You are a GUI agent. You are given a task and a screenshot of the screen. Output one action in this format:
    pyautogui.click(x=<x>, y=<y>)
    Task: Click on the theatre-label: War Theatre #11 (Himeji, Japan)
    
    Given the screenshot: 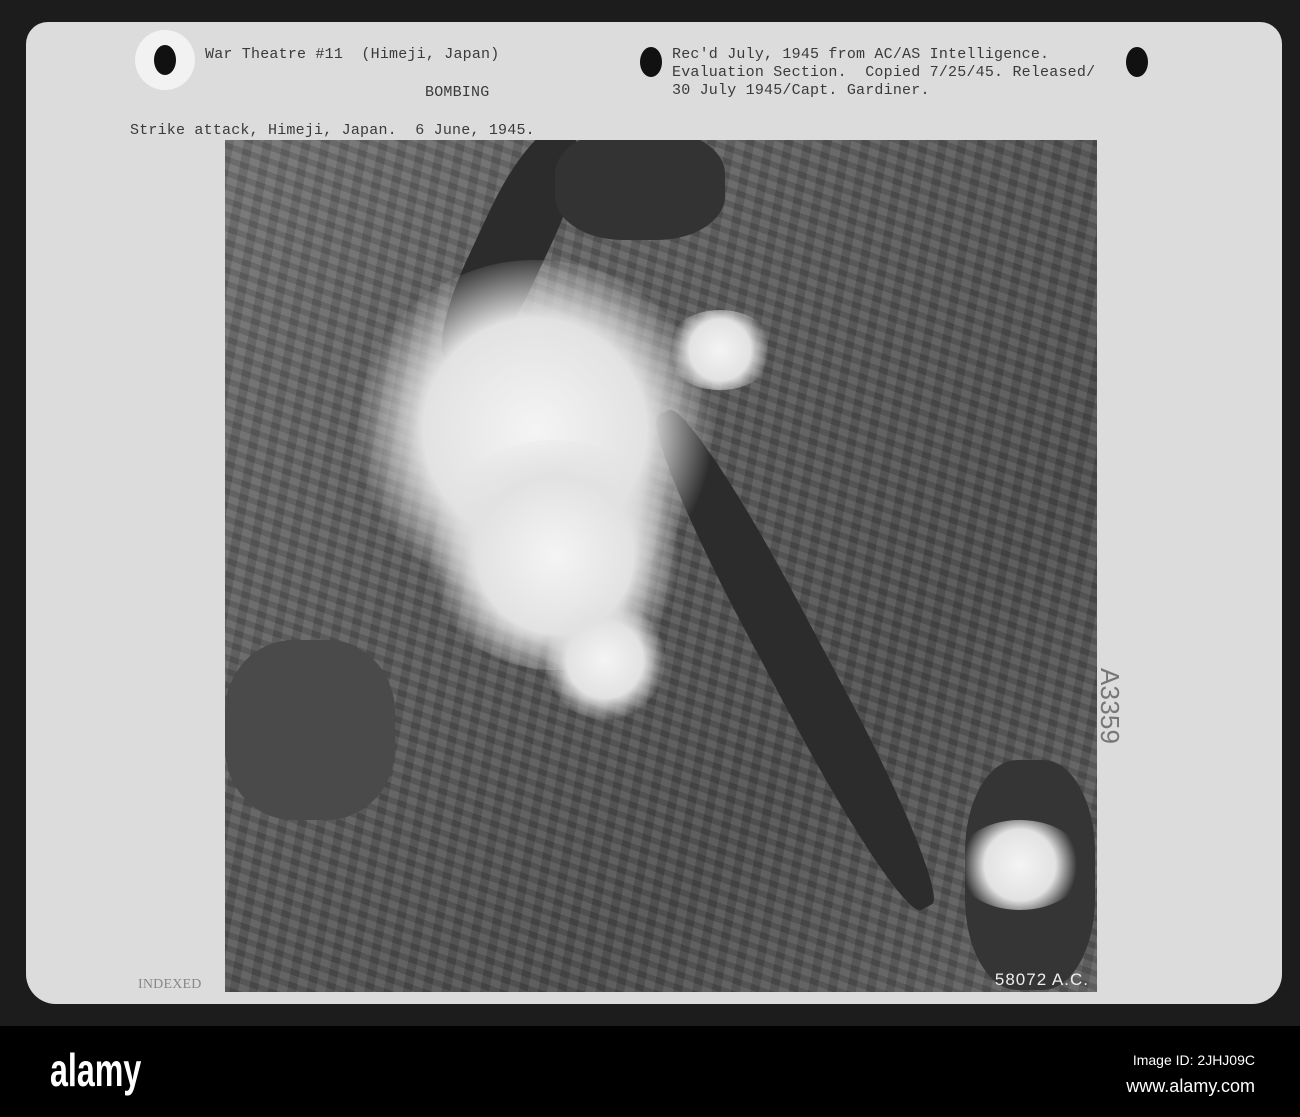 What is the action you would take?
    pyautogui.click(x=352, y=54)
    